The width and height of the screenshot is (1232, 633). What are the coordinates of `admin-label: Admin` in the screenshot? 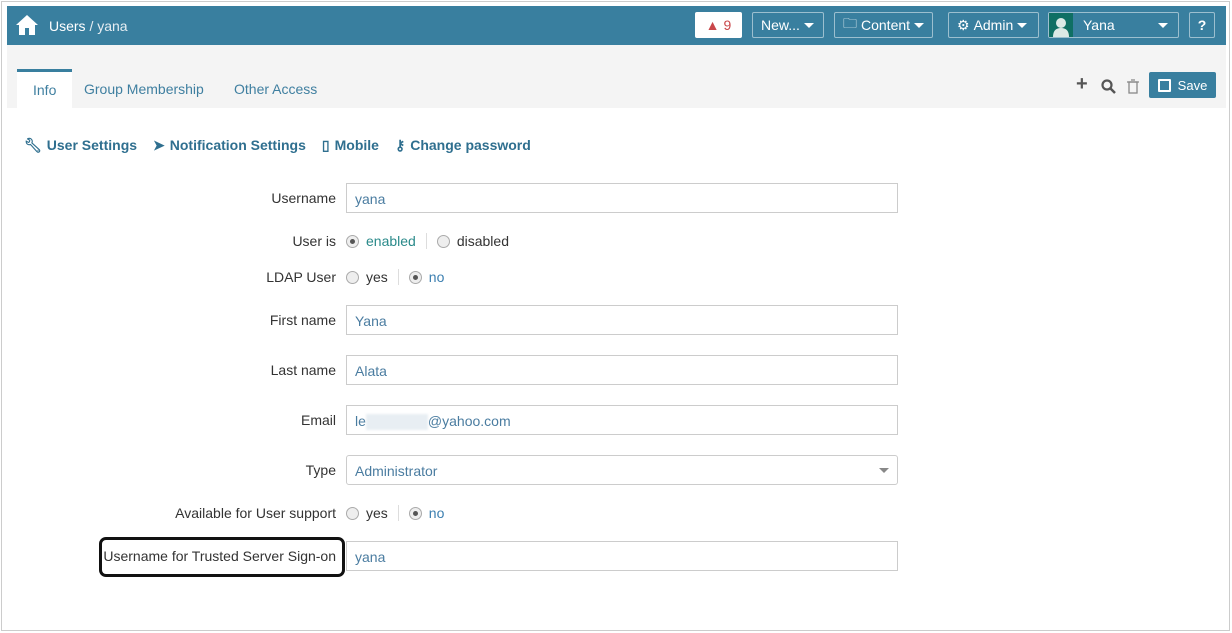 It's located at (993, 25).